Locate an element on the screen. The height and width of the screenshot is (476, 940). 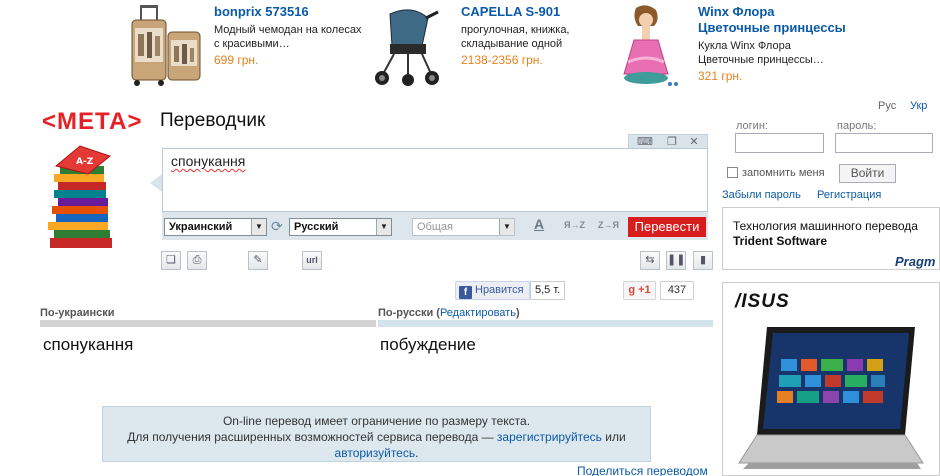
ad-price: 321 грн. is located at coordinates (720, 76).